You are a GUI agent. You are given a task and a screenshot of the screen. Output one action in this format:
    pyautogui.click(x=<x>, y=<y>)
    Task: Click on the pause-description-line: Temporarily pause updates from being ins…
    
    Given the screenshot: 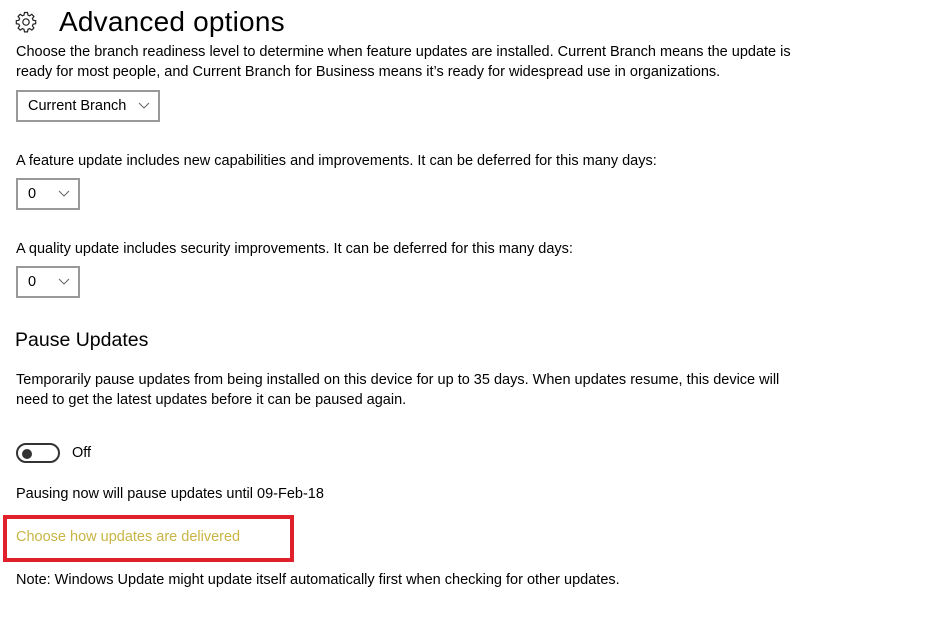 What is the action you would take?
    pyautogui.click(x=398, y=380)
    